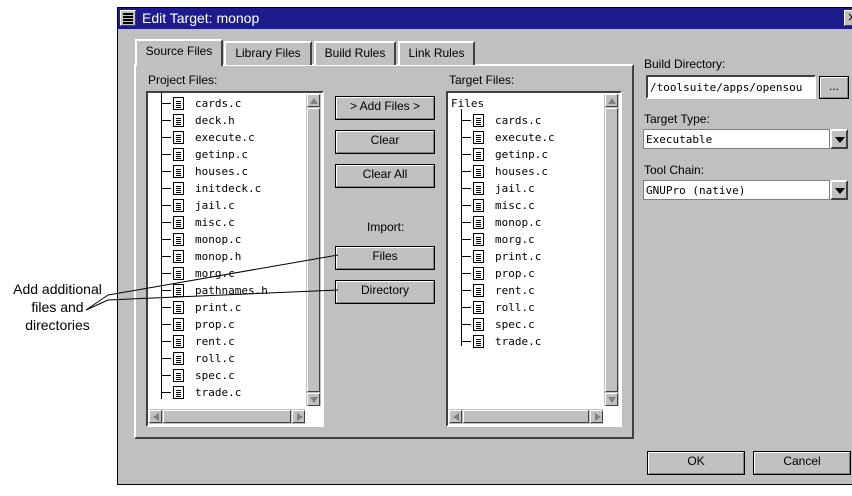 This screenshot has width=852, height=496. I want to click on annotation-lines, so click(212, 282).